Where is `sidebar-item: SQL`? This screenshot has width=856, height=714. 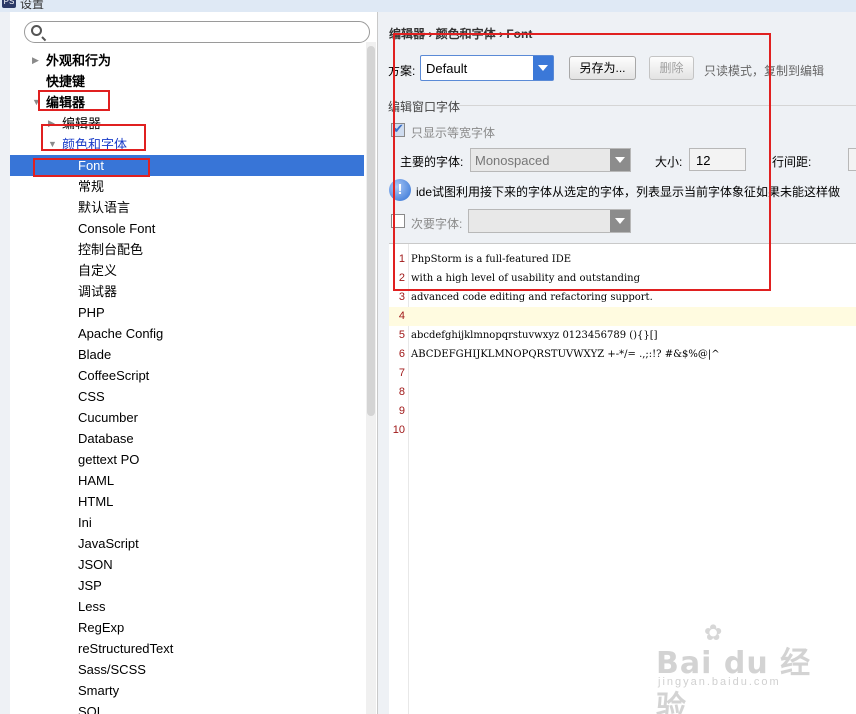
sidebar-item: SQL is located at coordinates (187, 707).